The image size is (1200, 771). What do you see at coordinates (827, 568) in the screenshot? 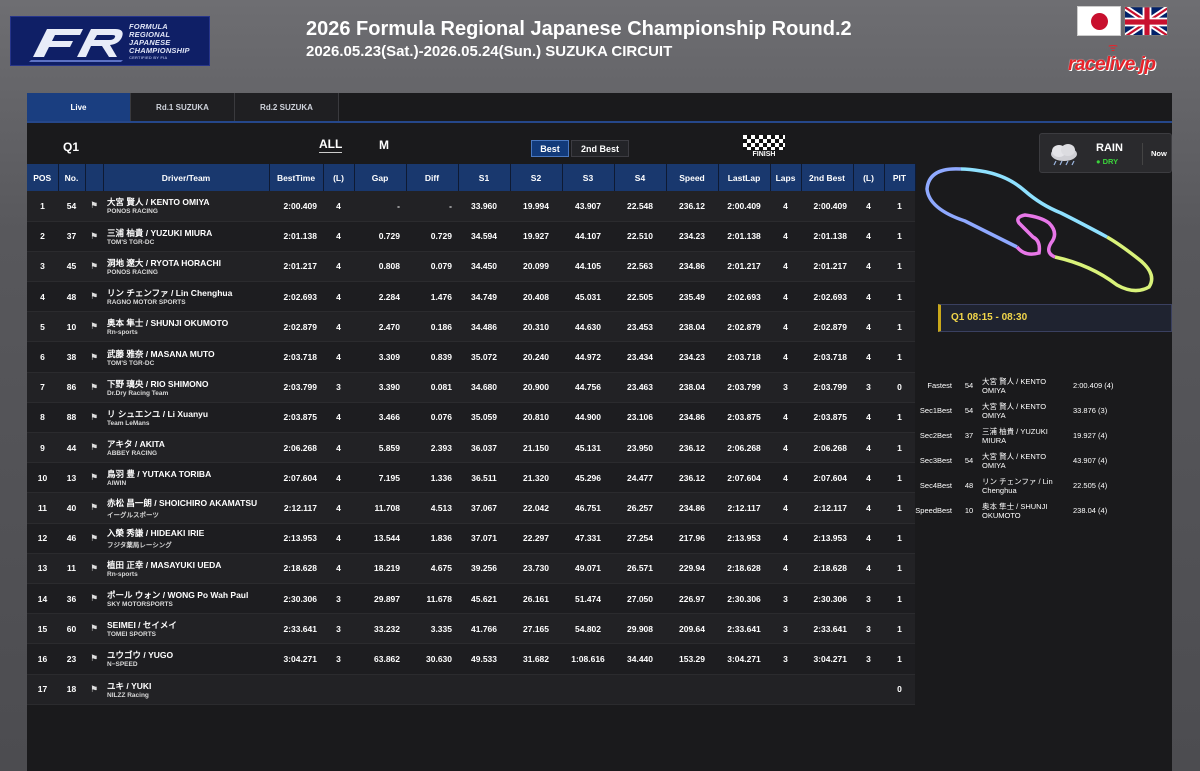
I see `cell-best2: 2:18.628` at bounding box center [827, 568].